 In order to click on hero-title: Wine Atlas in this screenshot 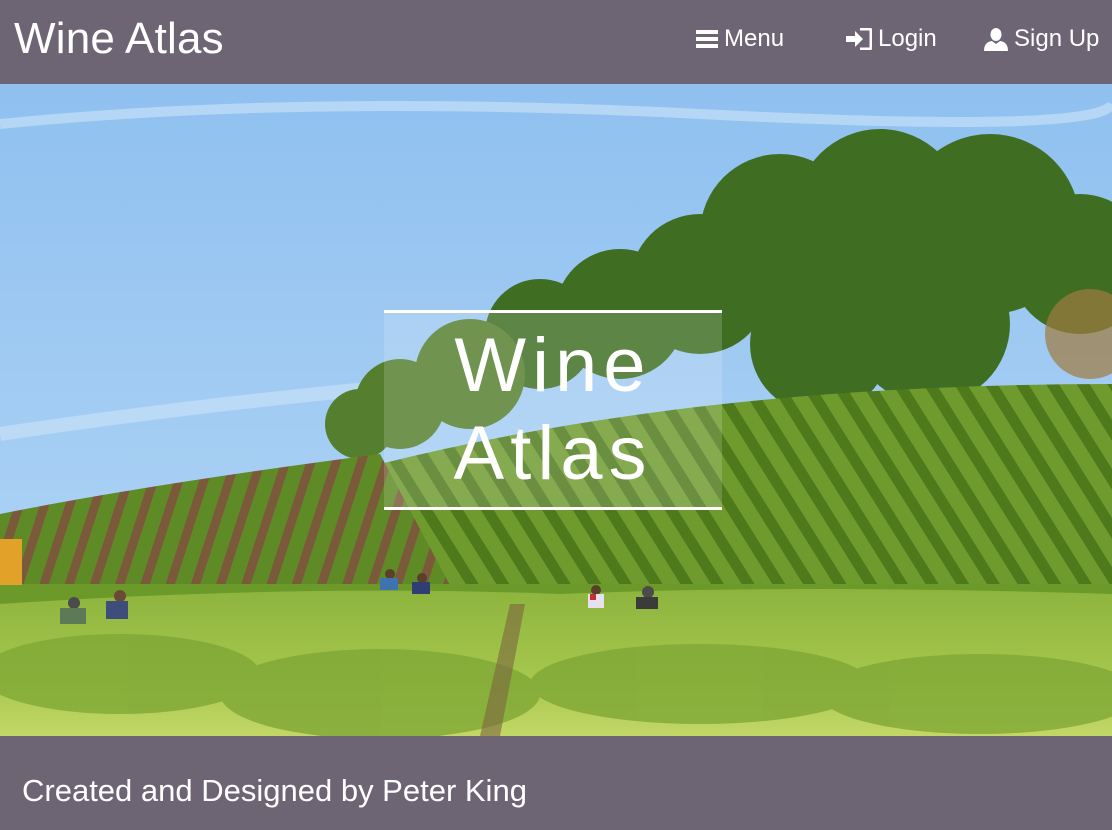, I will do `click(553, 410)`.